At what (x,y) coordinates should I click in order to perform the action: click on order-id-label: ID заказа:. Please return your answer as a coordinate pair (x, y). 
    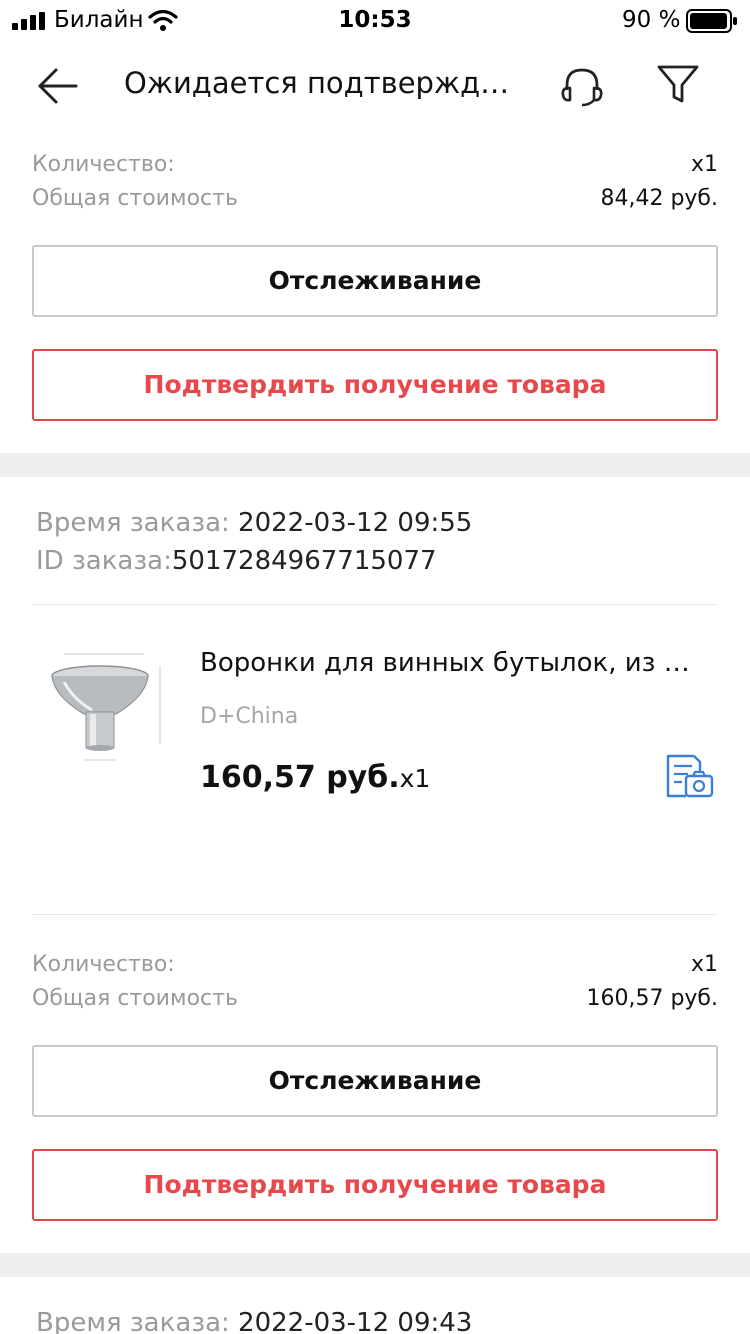
    Looking at the image, I should click on (104, 561).